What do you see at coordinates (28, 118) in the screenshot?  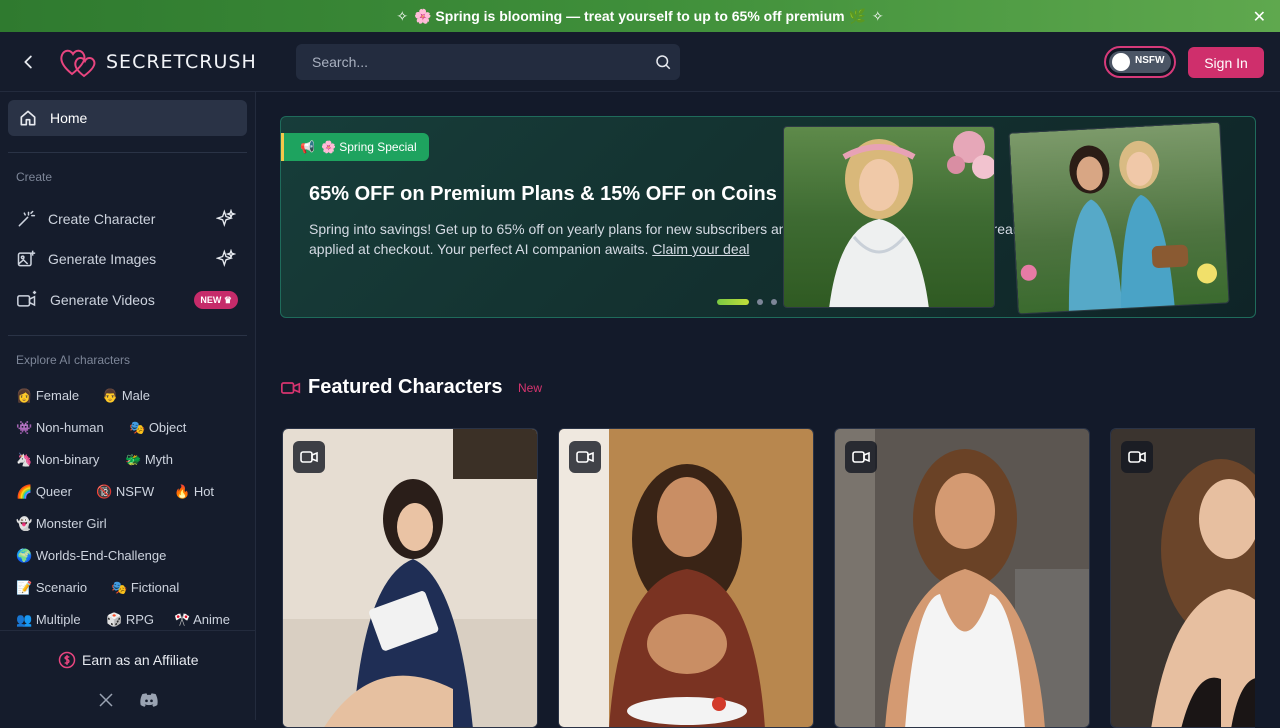 I see `home-icon` at bounding box center [28, 118].